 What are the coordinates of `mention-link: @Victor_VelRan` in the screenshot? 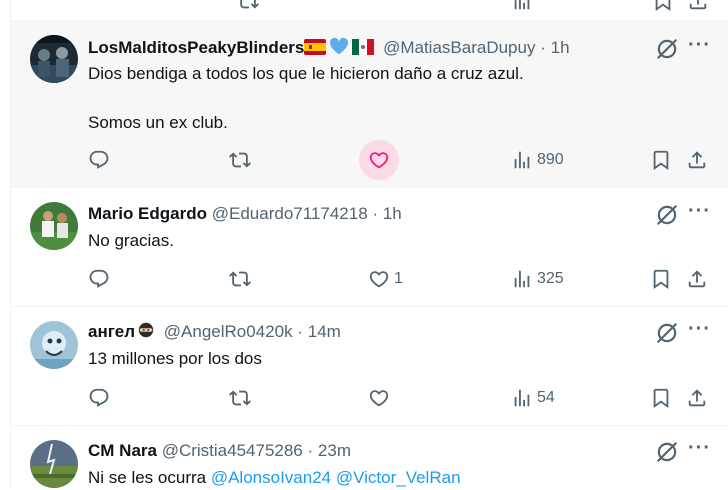 It's located at (398, 477).